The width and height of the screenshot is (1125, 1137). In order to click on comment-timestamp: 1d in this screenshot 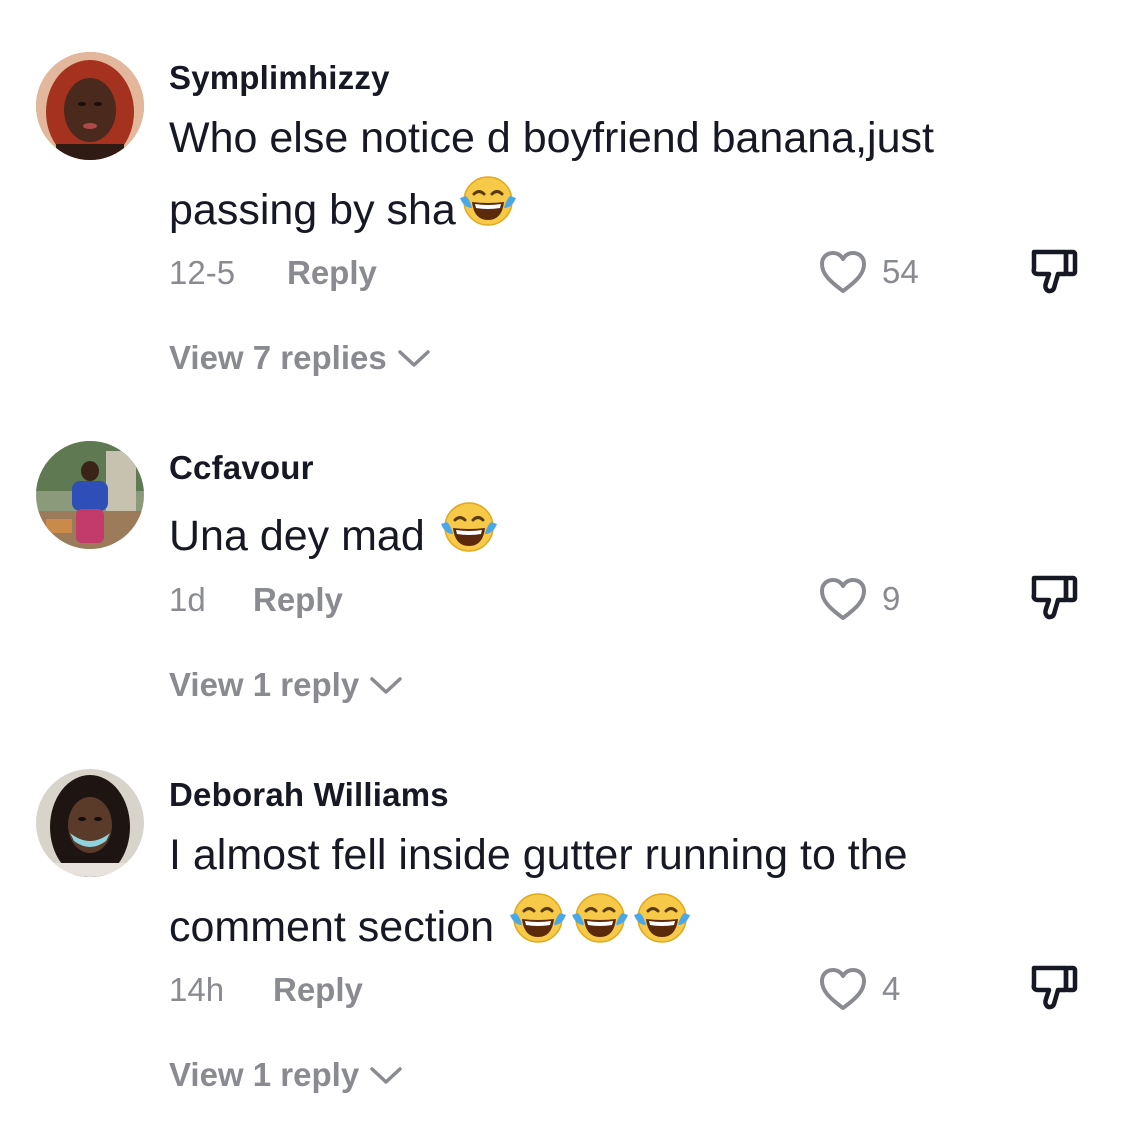, I will do `click(187, 599)`.